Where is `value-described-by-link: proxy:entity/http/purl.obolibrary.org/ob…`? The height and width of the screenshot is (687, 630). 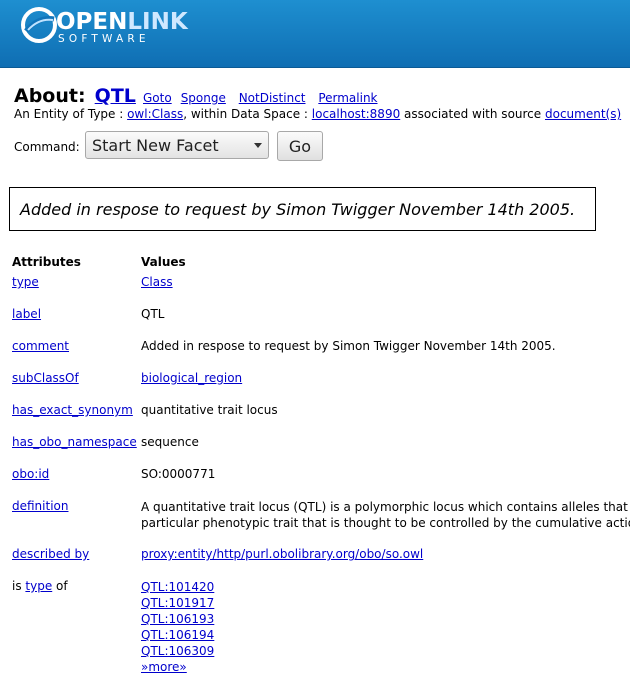
value-described-by-link: proxy:entity/http/purl.obolibrary.org/ob… is located at coordinates (282, 554).